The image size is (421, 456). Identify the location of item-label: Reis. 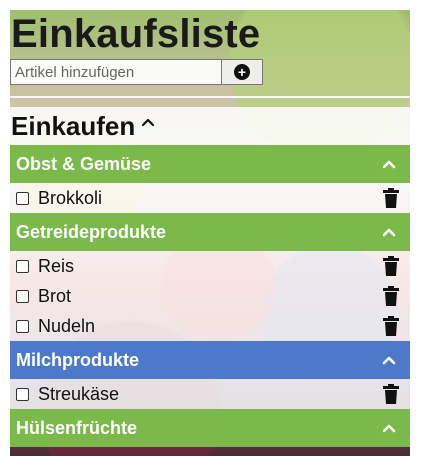
(56, 265).